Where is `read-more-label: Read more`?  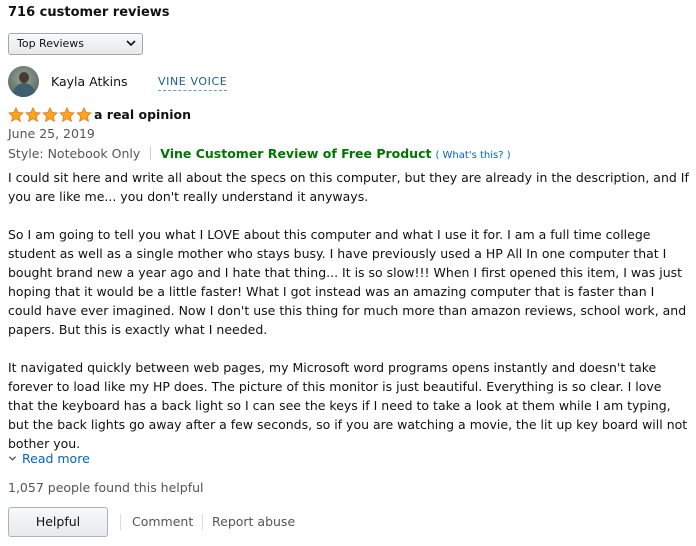
read-more-label: Read more is located at coordinates (56, 458).